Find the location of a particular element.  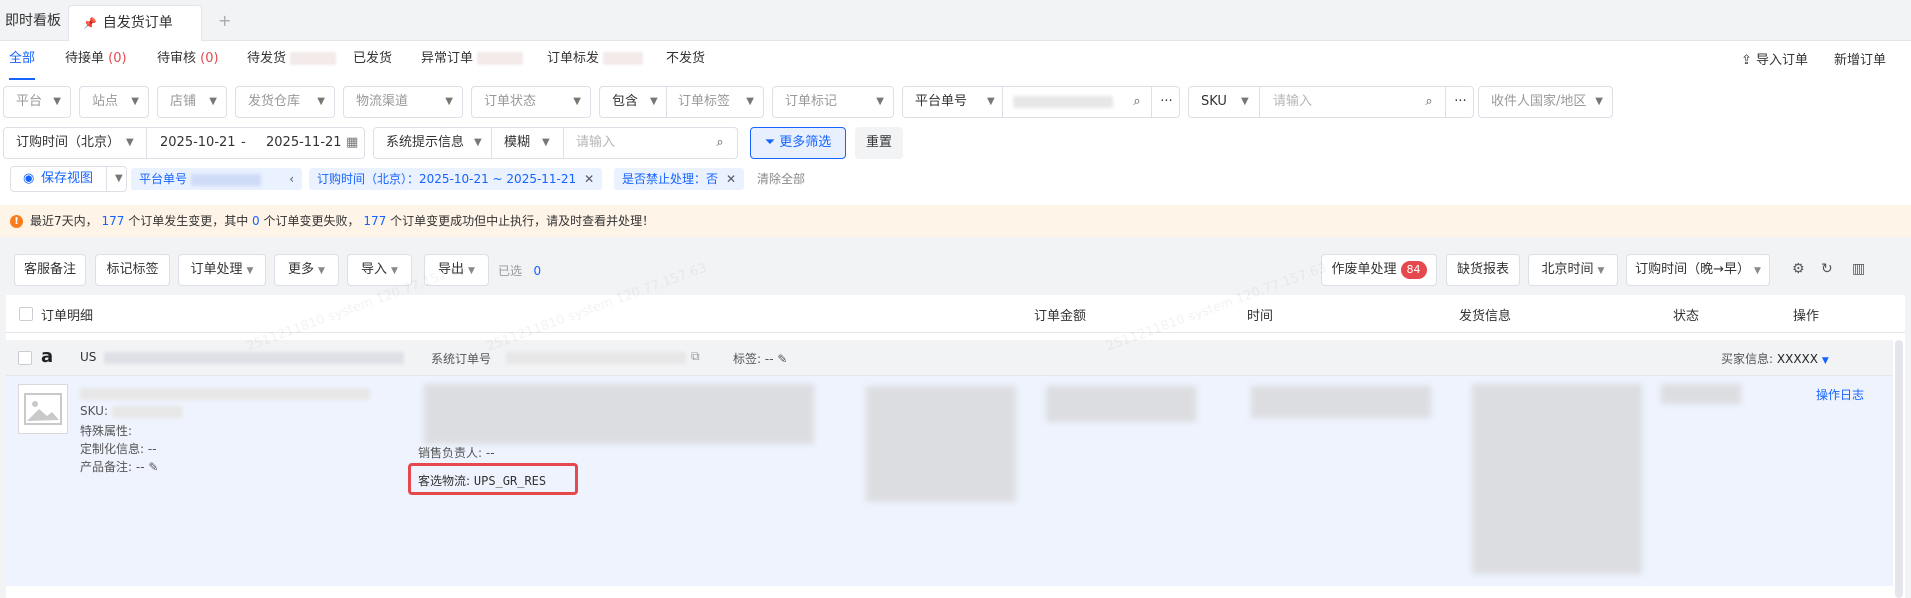

new-order-button: 新增订单 is located at coordinates (1860, 58).